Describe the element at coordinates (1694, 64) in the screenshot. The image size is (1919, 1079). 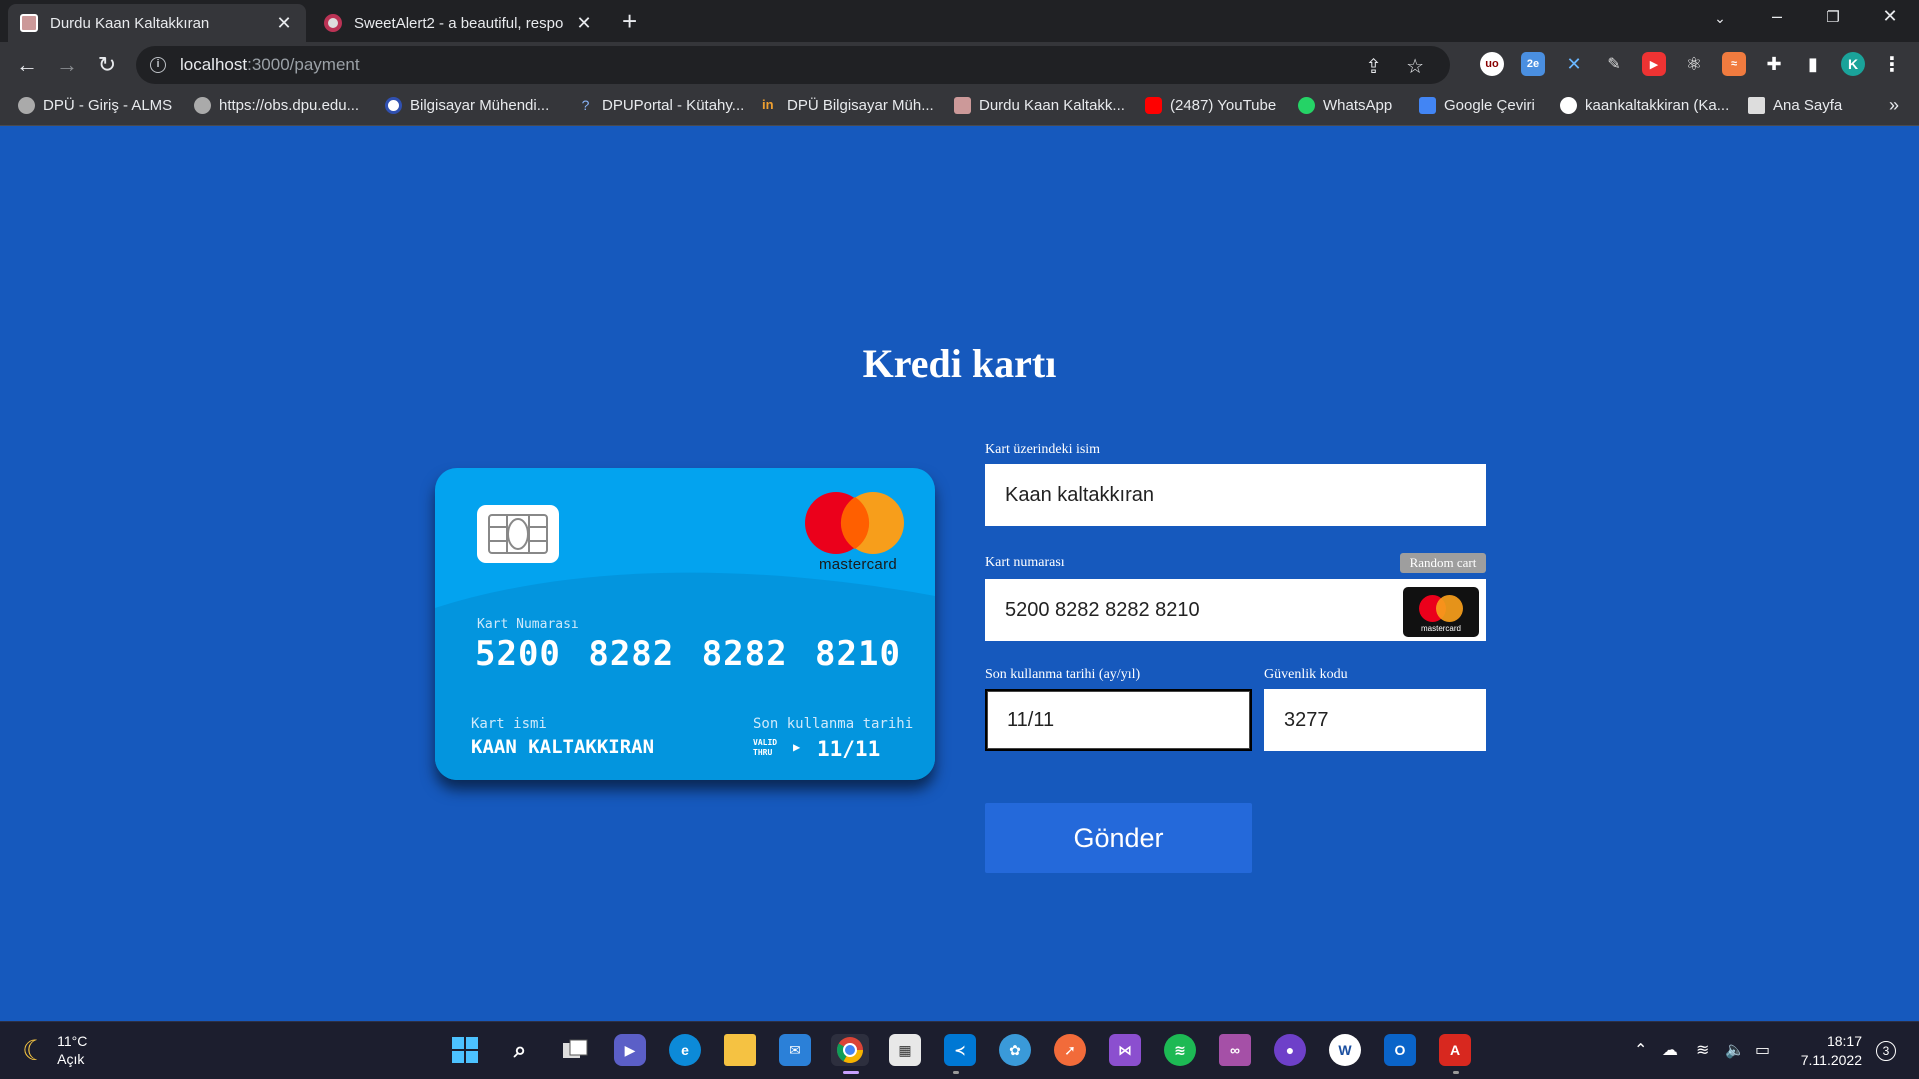
I see `react-devtools-icon: ⚛` at that location.